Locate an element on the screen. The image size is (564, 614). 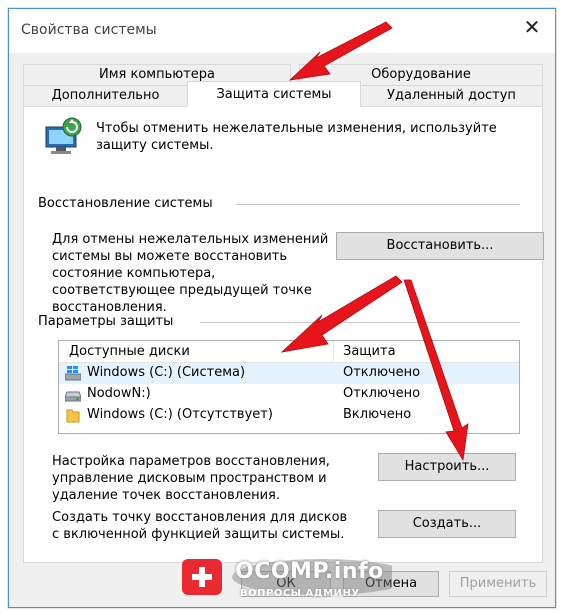
column-header-protection: Защита is located at coordinates (369, 351).